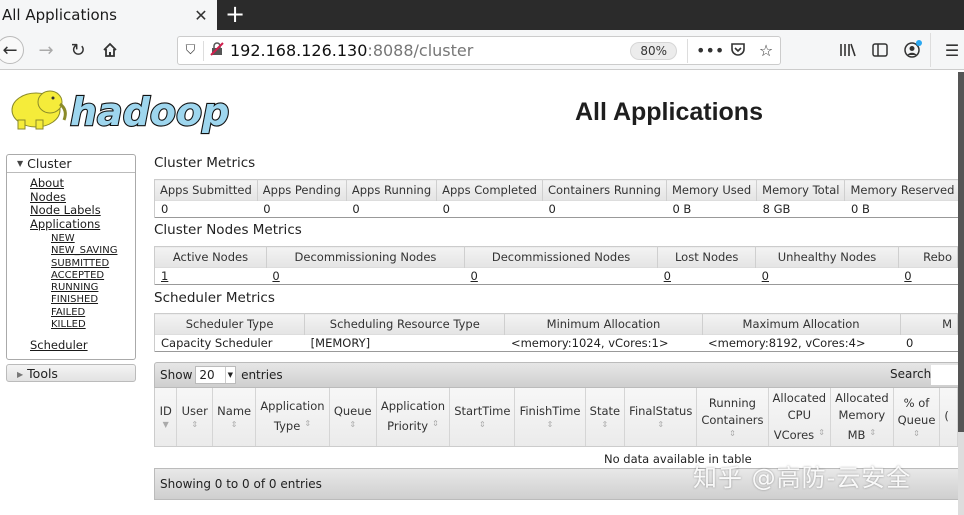 This screenshot has height=515, width=964. Describe the element at coordinates (801, 343) in the screenshot. I see `maximum-allocation-value: <memory:8192, vCores:4>` at that location.